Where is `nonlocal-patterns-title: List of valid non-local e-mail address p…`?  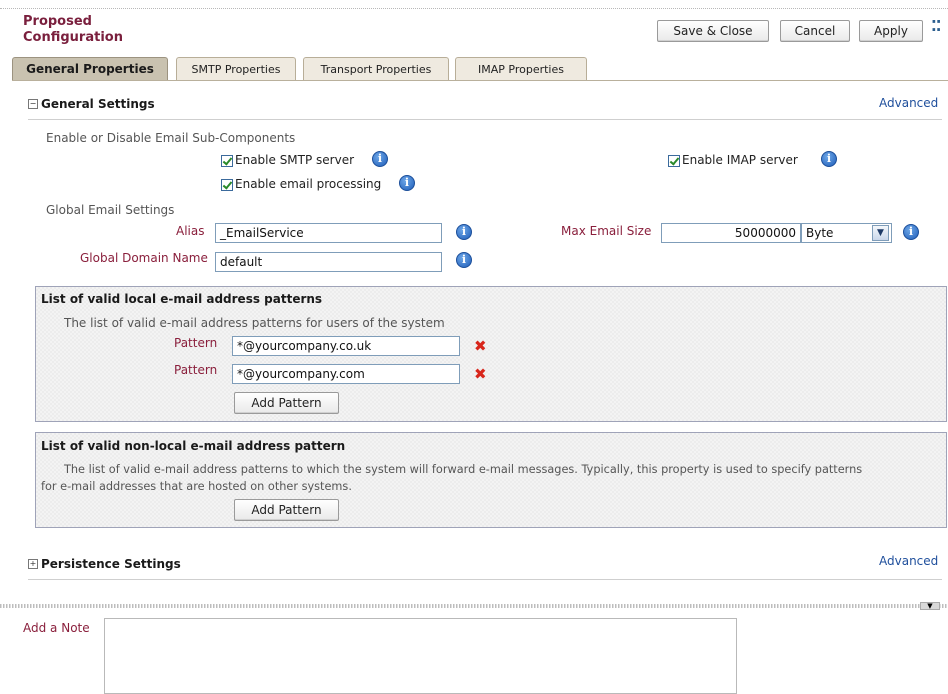
nonlocal-patterns-title: List of valid non-local e-mail address p… is located at coordinates (193, 446).